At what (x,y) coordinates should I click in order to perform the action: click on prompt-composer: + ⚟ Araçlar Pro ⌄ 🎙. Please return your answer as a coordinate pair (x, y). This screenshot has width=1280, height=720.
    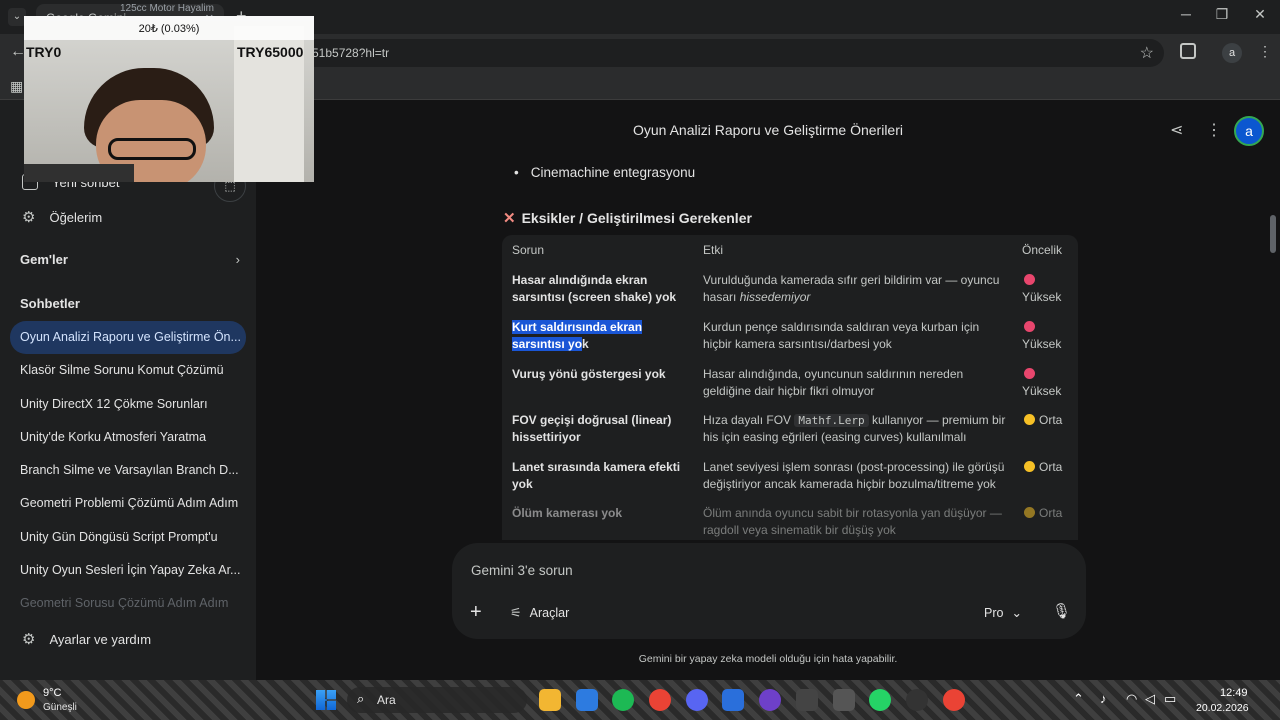
    Looking at the image, I should click on (769, 591).